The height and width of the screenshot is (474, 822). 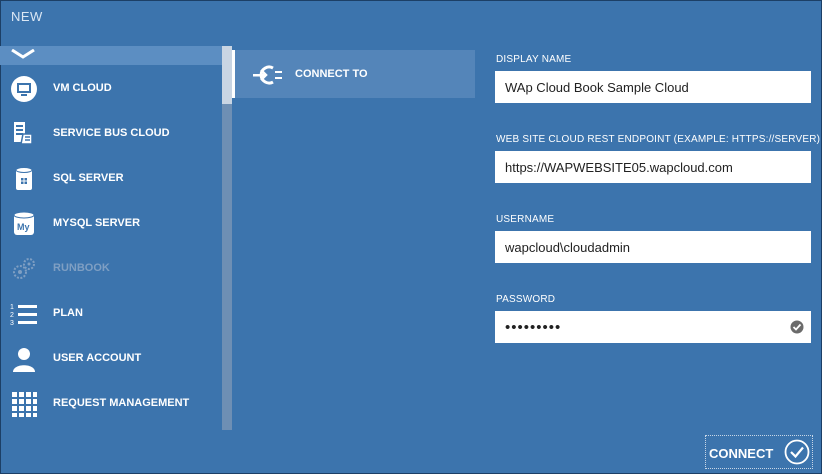 What do you see at coordinates (97, 223) in the screenshot?
I see `nav-item-label: MYSQL SERVER` at bounding box center [97, 223].